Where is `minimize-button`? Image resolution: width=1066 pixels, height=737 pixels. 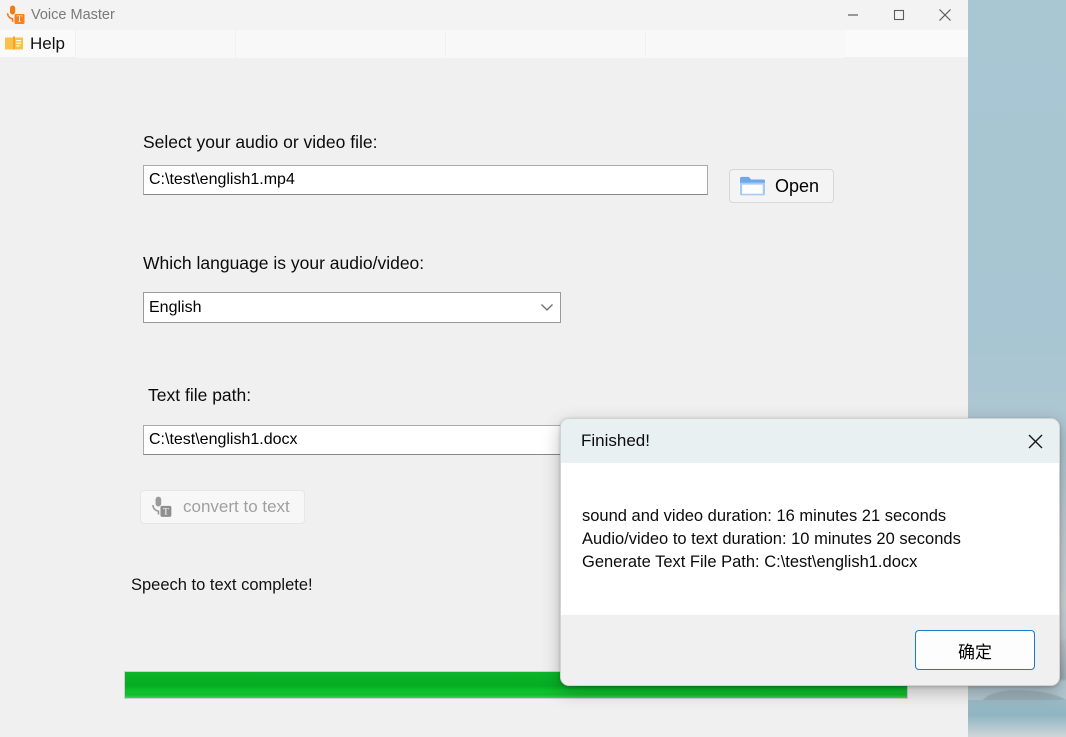 minimize-button is located at coordinates (853, 15).